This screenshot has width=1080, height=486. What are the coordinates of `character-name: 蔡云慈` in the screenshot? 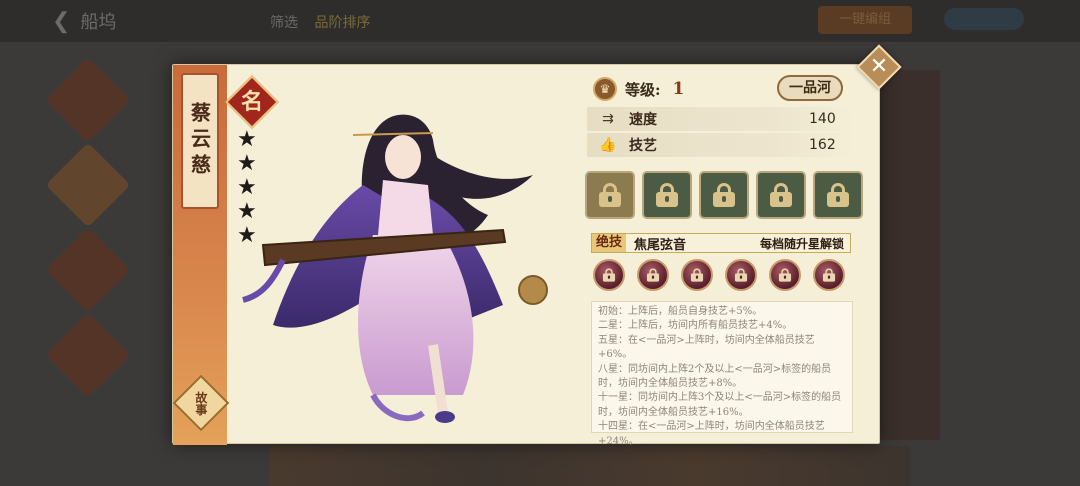 It's located at (199, 141).